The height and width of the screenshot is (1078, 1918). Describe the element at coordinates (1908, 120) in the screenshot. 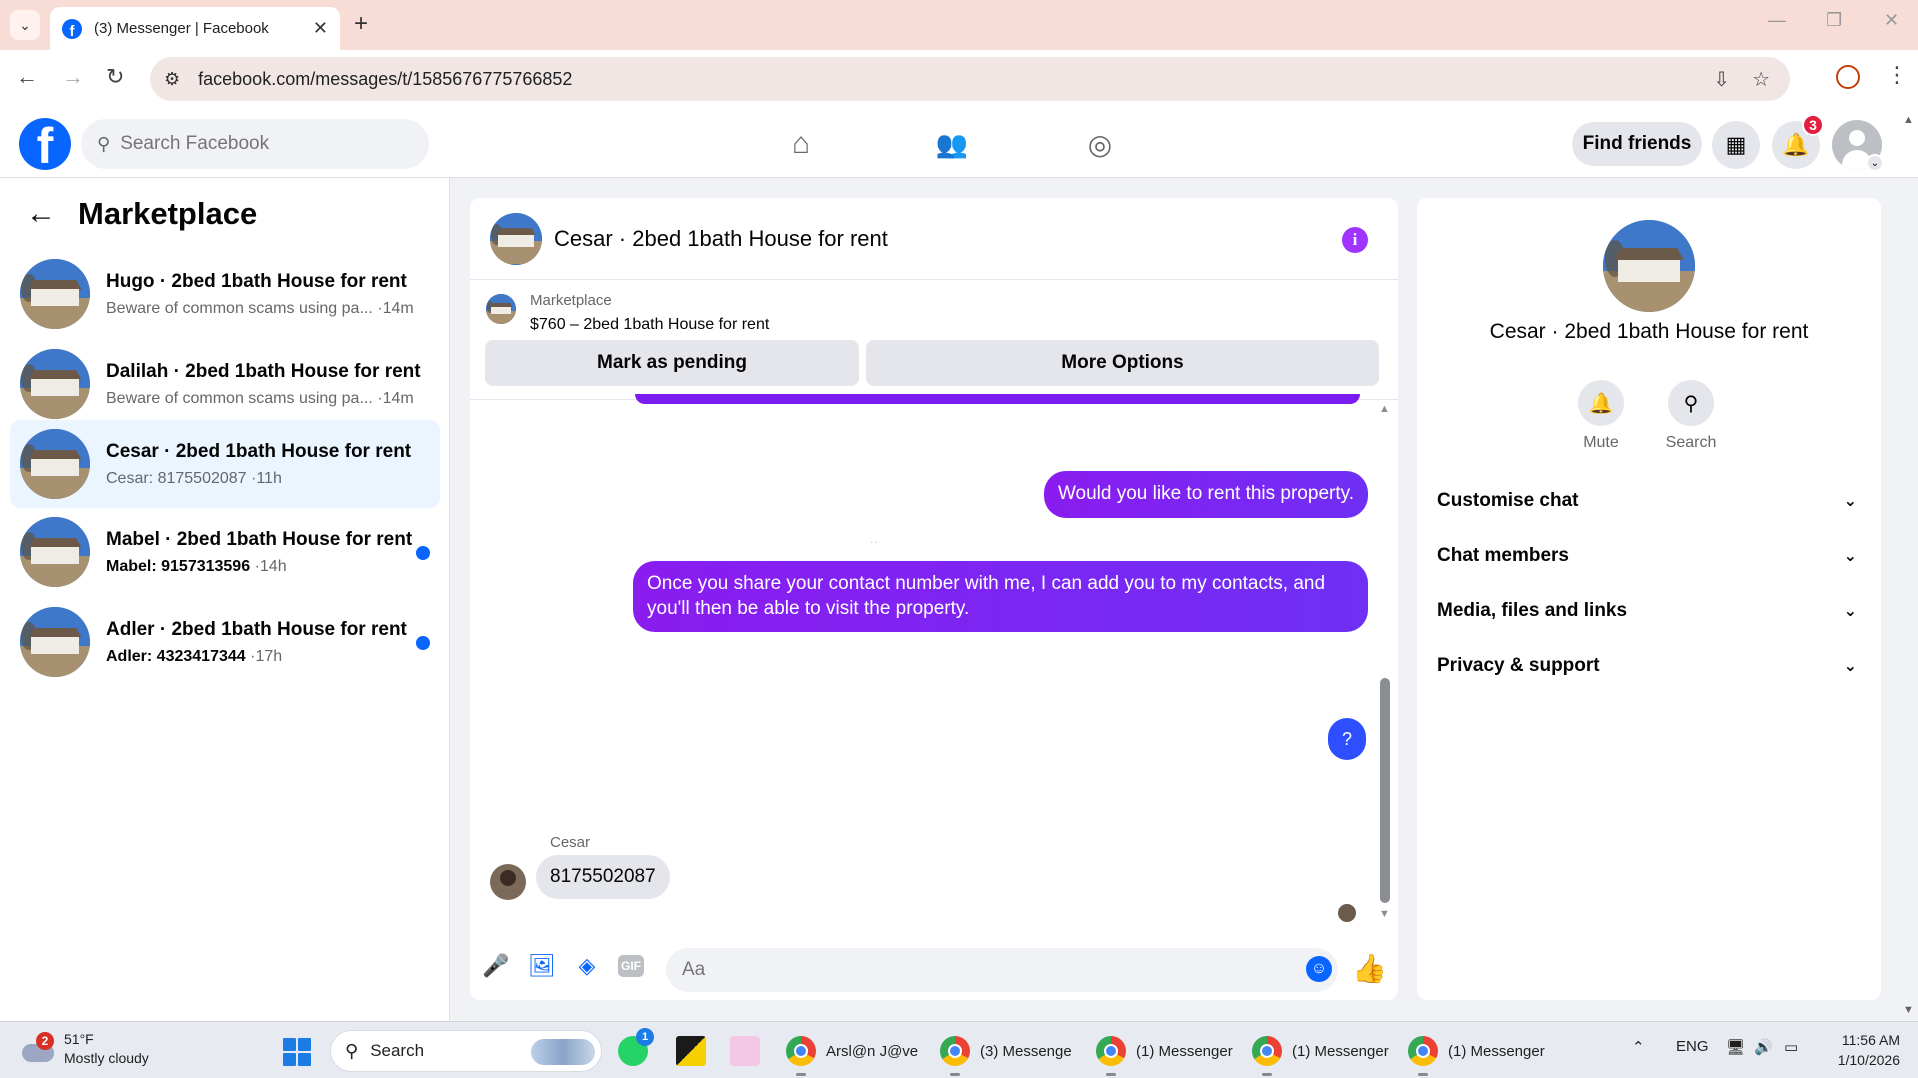

I see `page-scroll-up-icon: ▲` at that location.